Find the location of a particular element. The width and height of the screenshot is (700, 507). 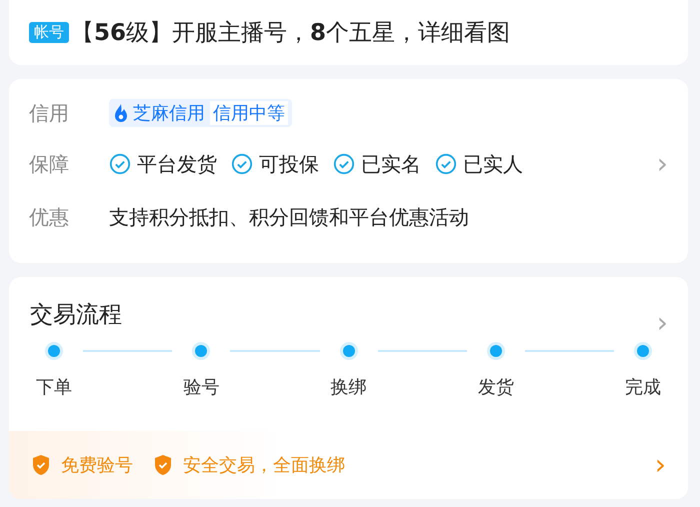

guarantee-label: 已实人 is located at coordinates (493, 164).